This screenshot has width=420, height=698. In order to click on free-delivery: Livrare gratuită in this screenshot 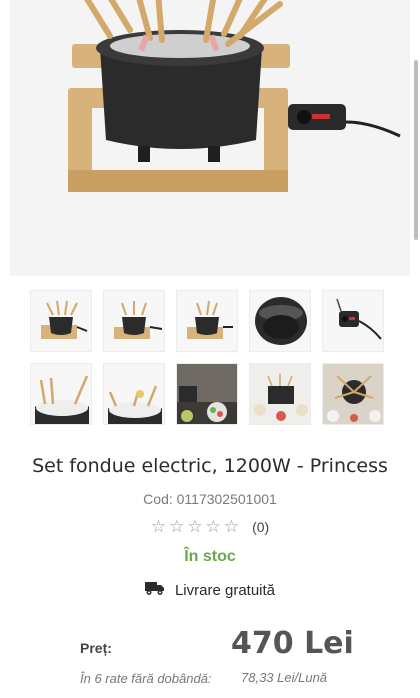, I will do `click(210, 590)`.